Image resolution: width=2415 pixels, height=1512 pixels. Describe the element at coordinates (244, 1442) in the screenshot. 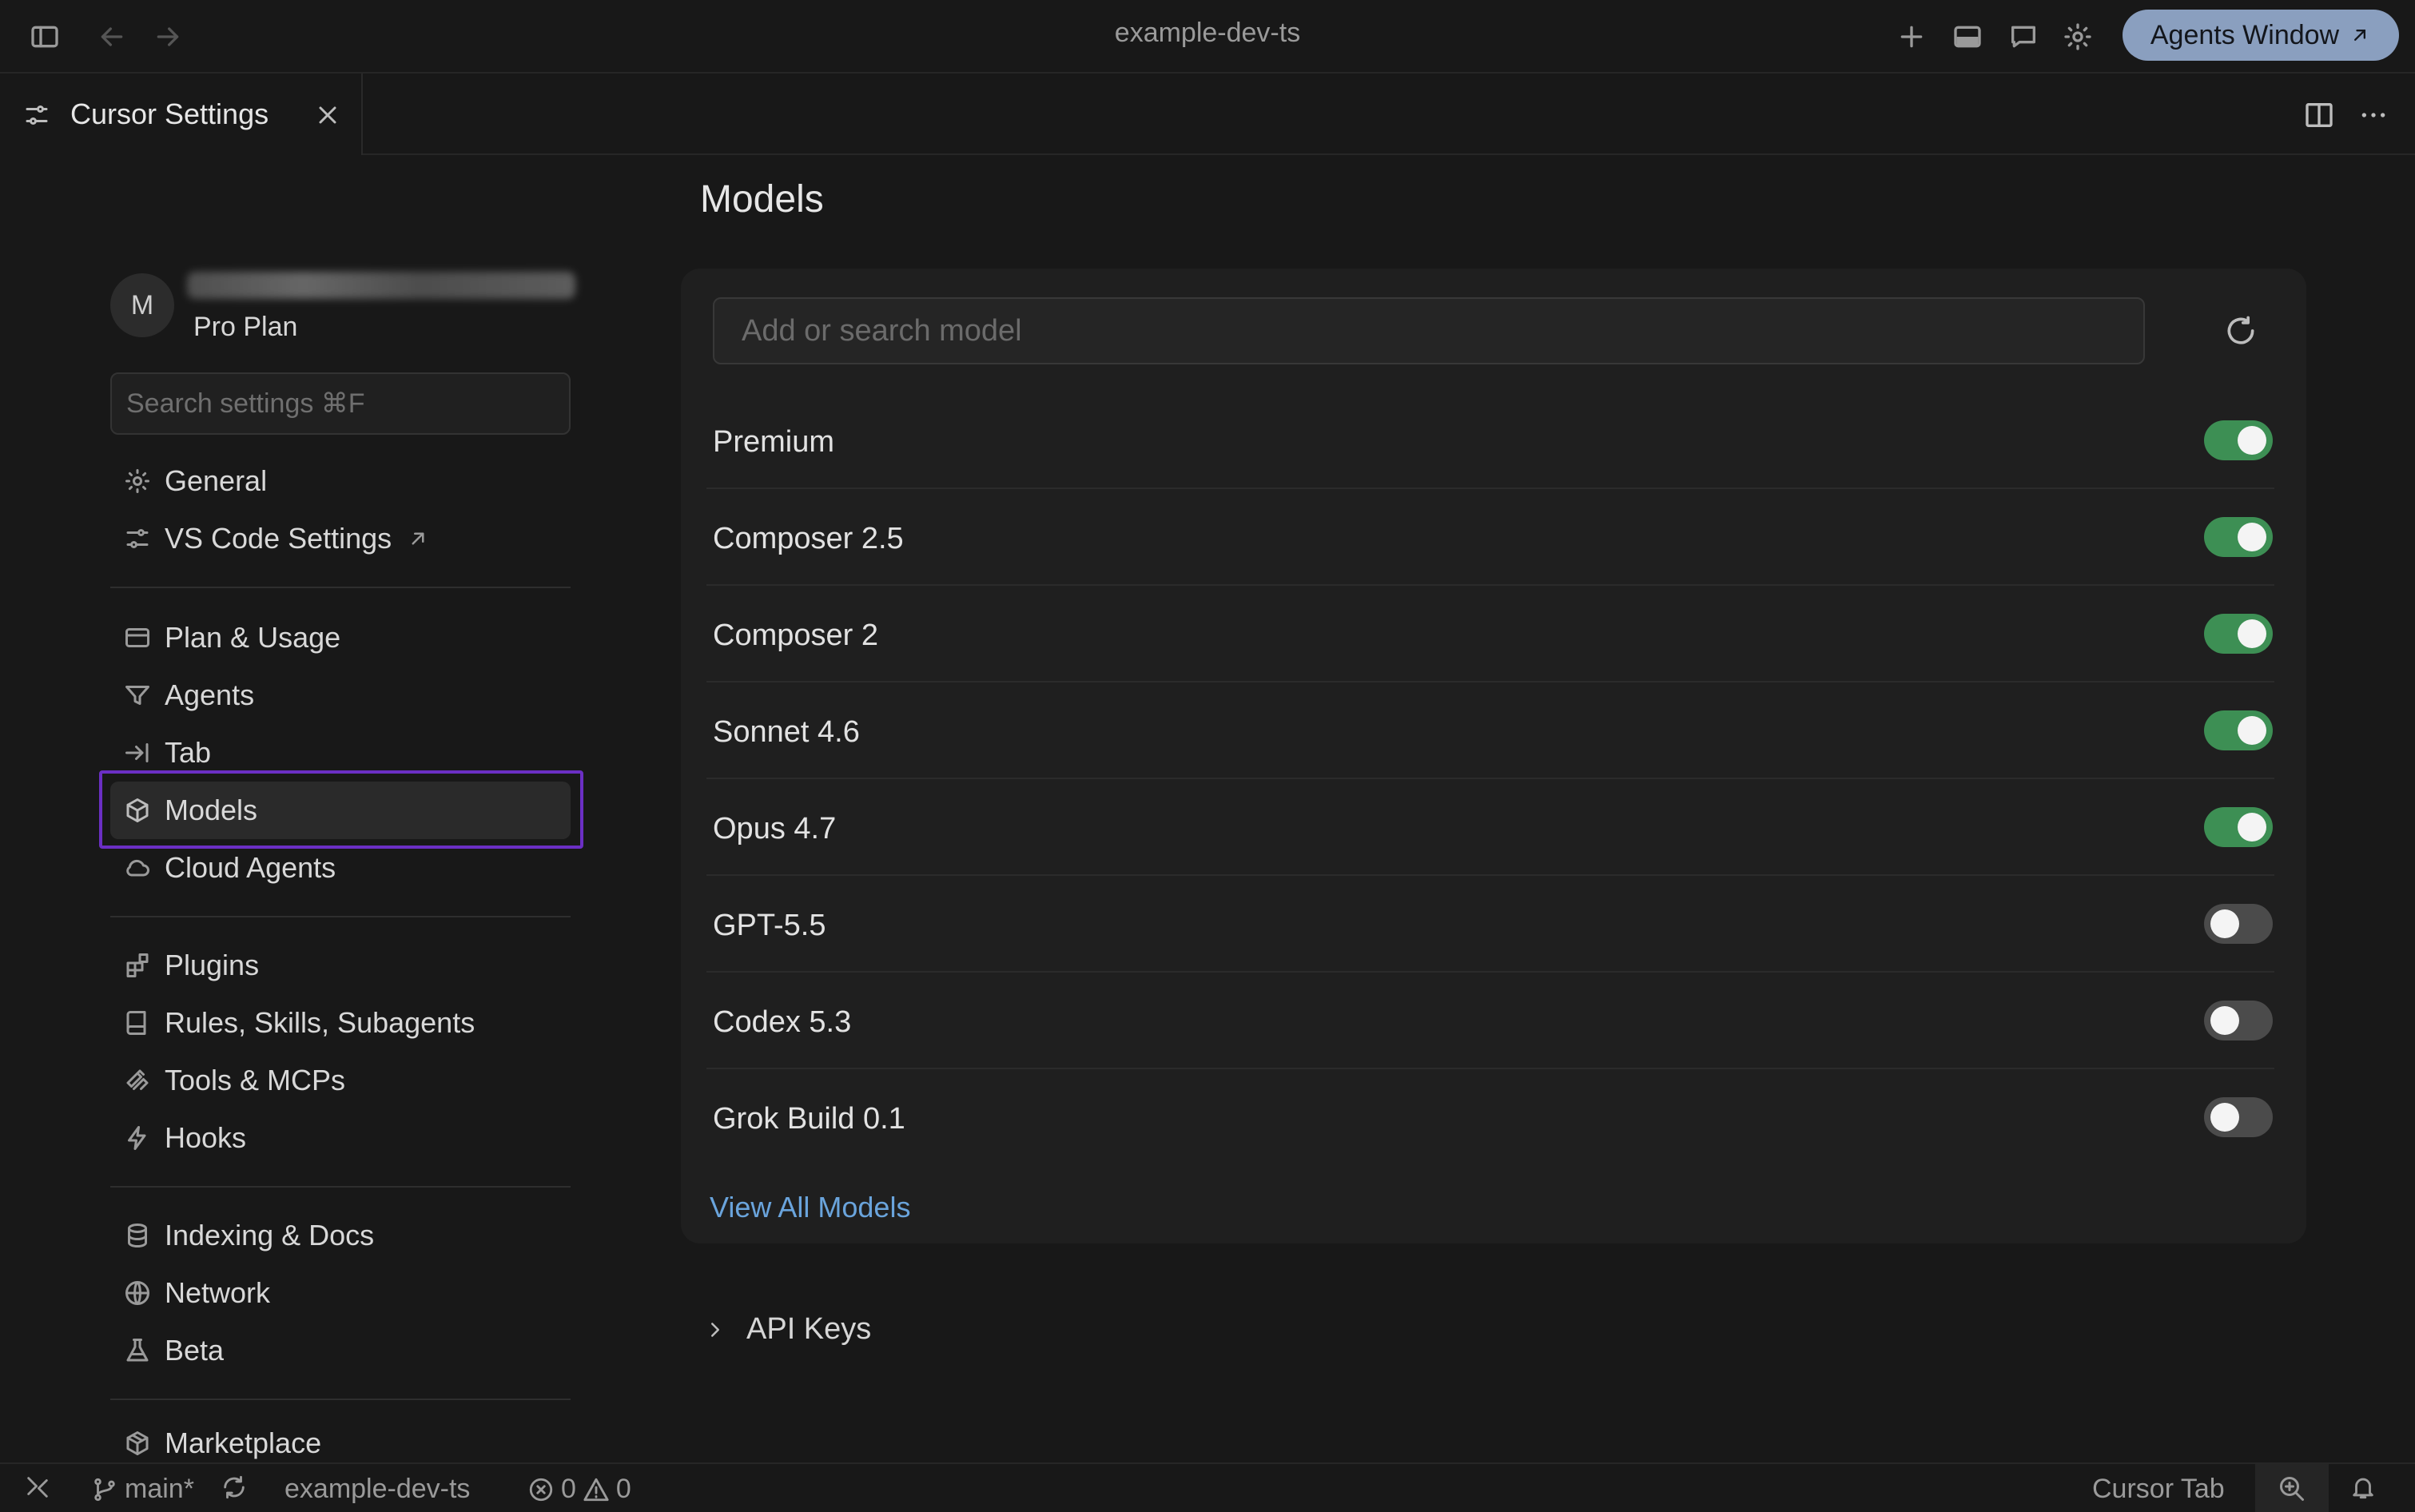

I see `sidebar-item-label: Marketplace` at that location.